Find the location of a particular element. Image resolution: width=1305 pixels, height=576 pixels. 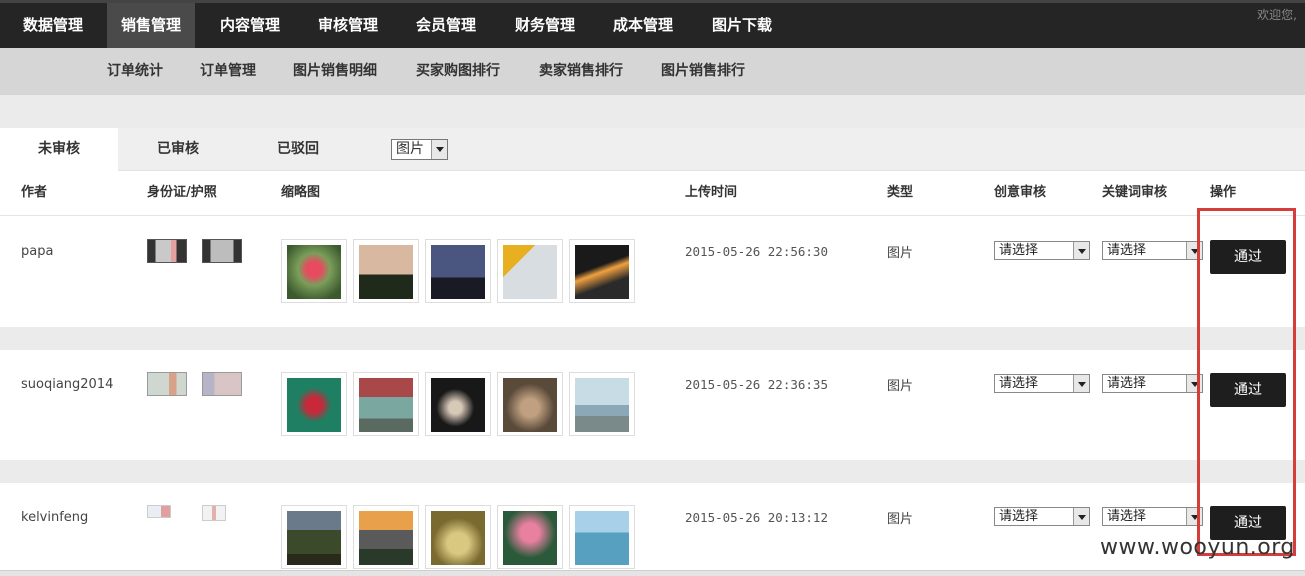

photo-dusk-sky is located at coordinates (458, 272).